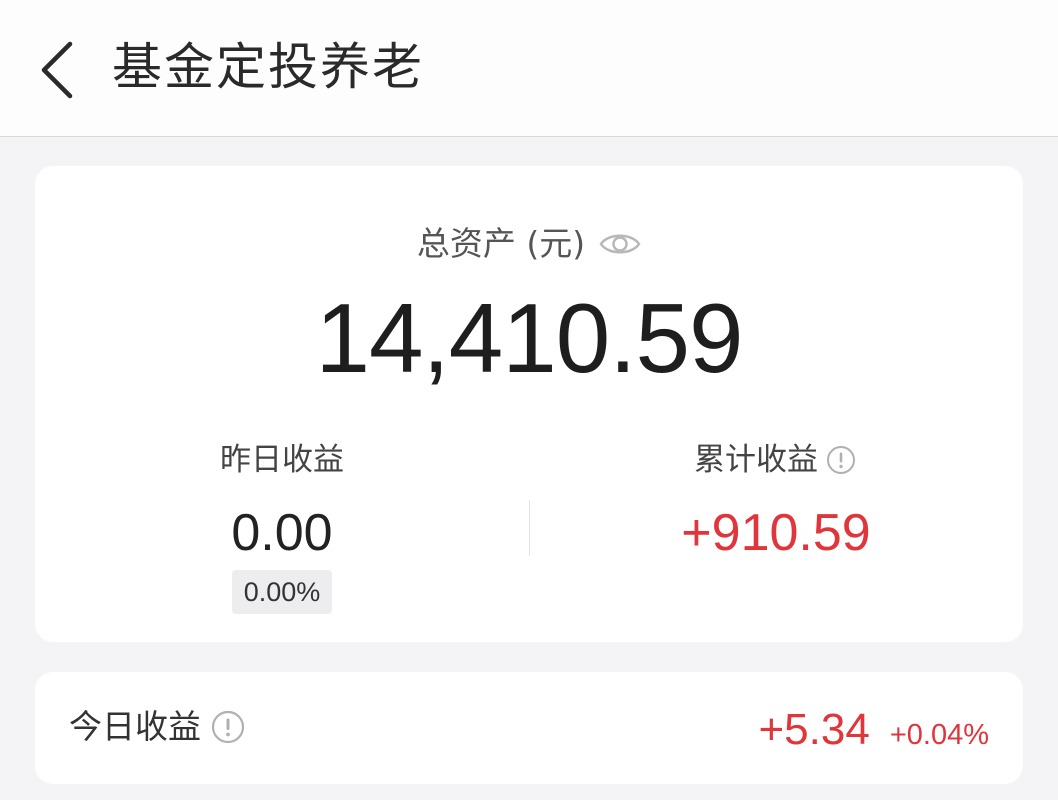 This screenshot has width=1058, height=800. Describe the element at coordinates (620, 244) in the screenshot. I see `eye-icon` at that location.